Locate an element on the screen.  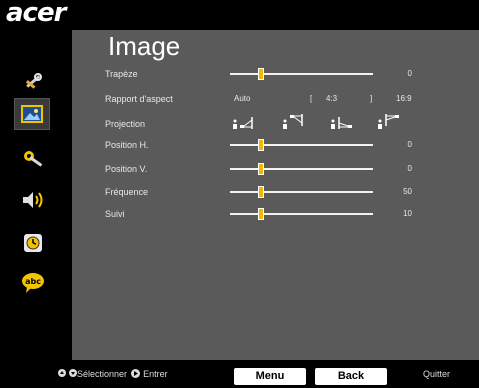
enter-arrow-icon is located at coordinates (135, 373).